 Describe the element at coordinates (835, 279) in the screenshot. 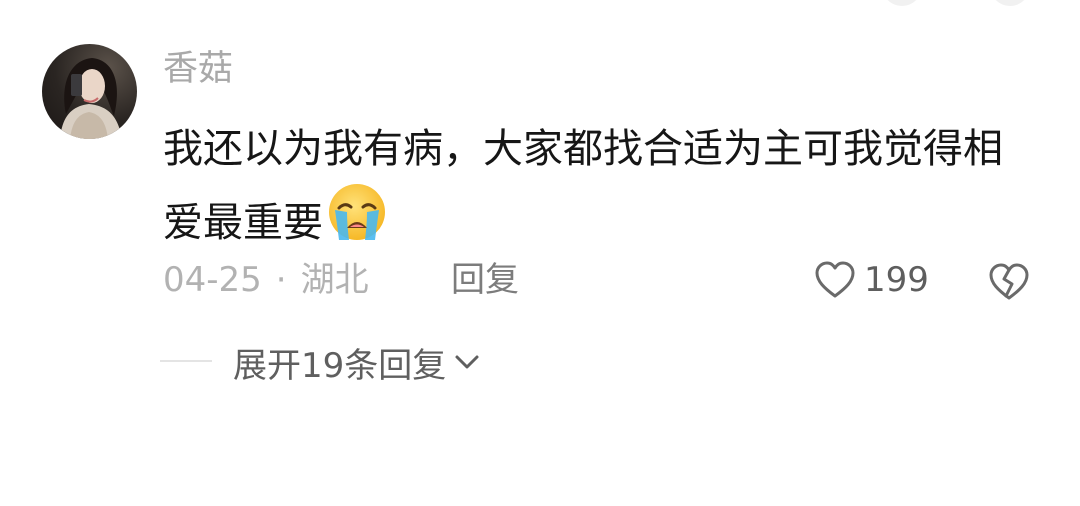

I see `heart-outline-icon` at that location.